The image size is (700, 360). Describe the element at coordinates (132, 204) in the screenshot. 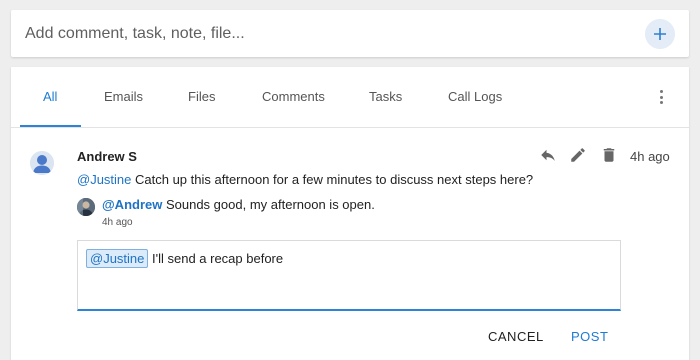

I see `reply-mention: @Andrew` at that location.